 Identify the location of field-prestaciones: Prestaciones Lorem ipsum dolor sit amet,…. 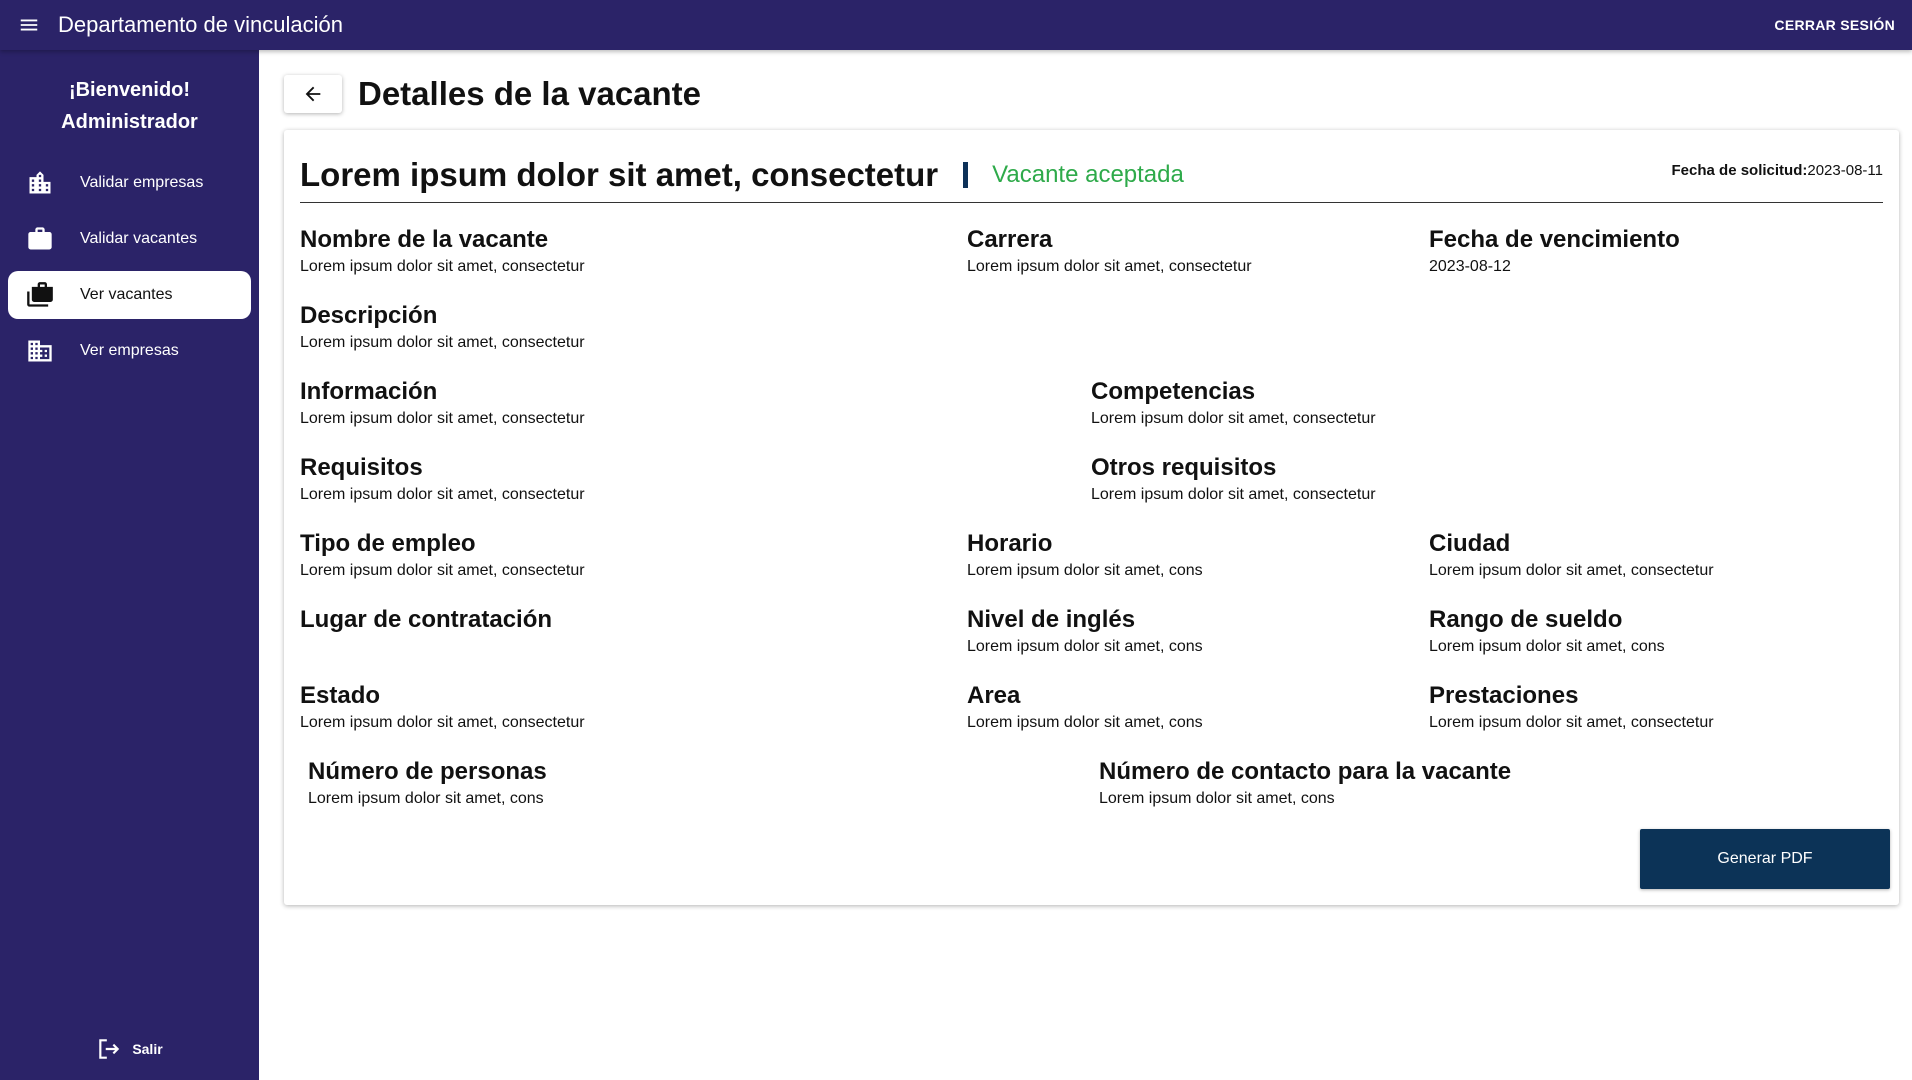
(1571, 707).